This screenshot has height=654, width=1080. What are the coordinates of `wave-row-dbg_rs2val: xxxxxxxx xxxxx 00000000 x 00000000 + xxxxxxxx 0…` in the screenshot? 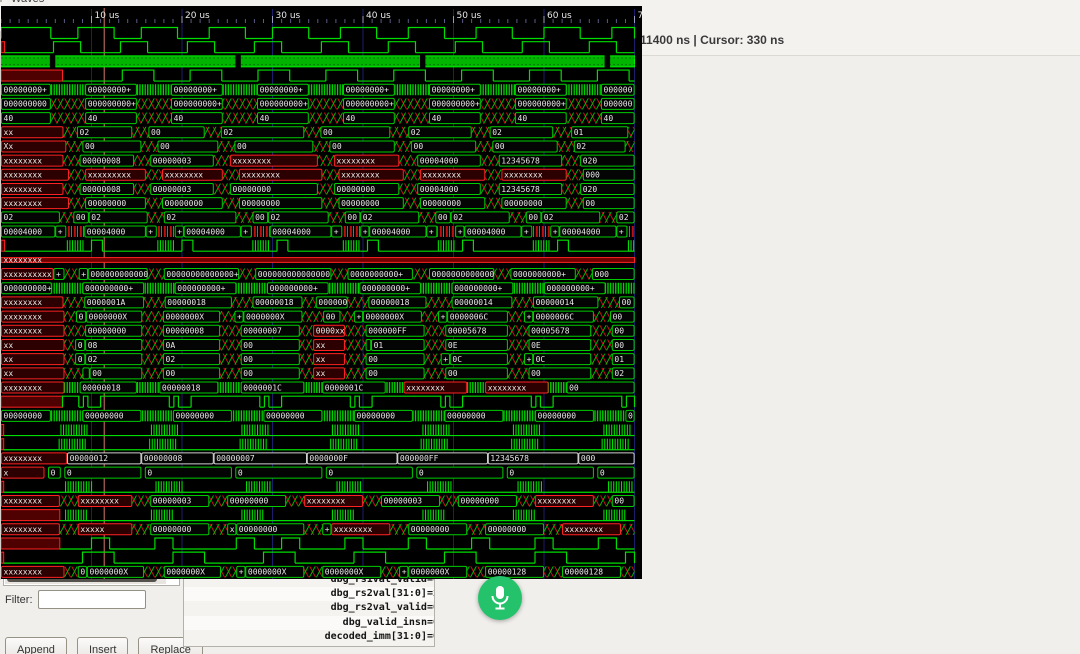 It's located at (318, 529).